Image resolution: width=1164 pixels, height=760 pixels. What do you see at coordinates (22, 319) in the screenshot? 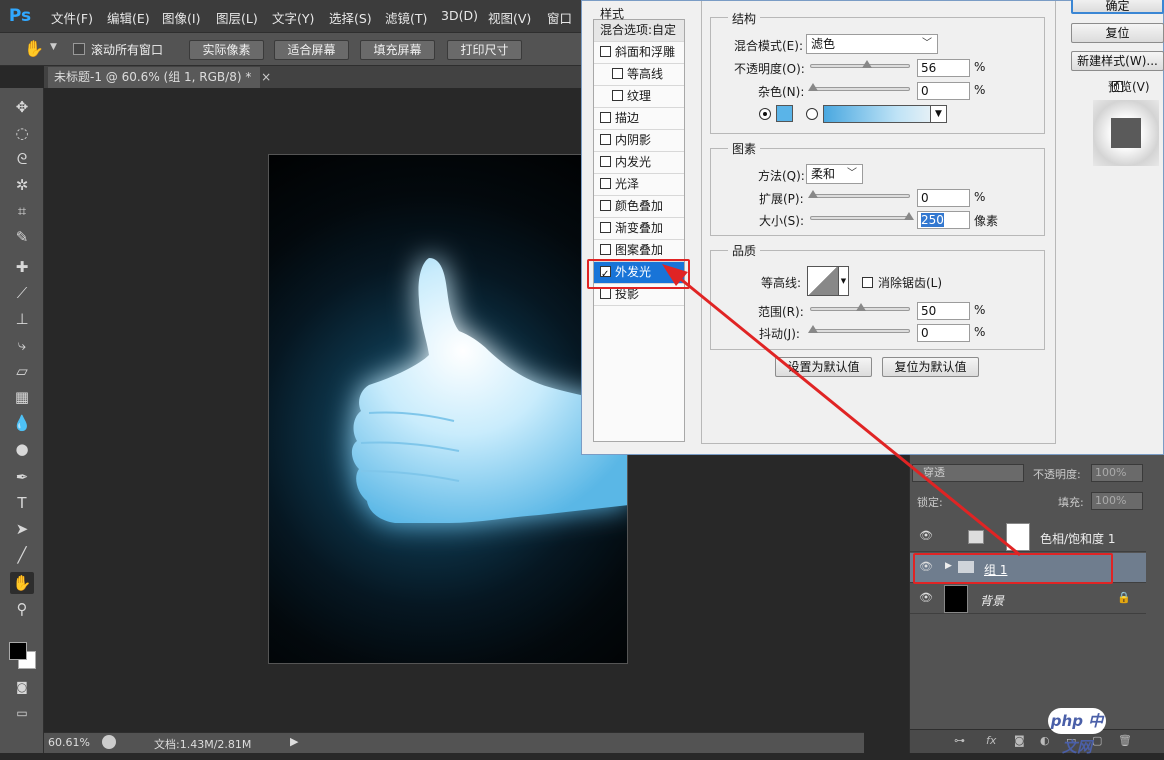
I see `clone-stamp-tool-icon: ⊥` at bounding box center [22, 319].